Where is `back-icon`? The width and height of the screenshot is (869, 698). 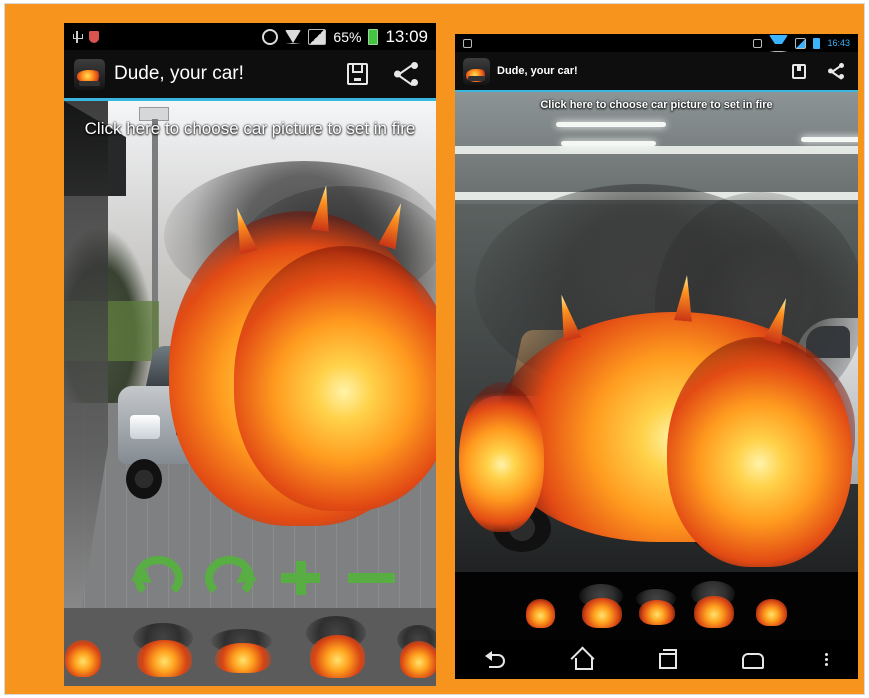
back-icon is located at coordinates (497, 659).